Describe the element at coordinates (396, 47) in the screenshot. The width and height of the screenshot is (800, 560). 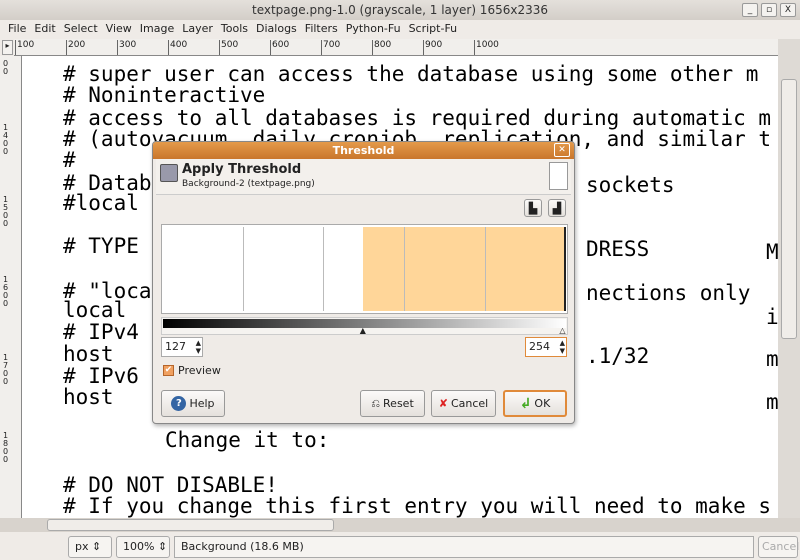
I see `horizontal-ruler: 100 200 300 400 500 600 700 800 900 1000` at that location.